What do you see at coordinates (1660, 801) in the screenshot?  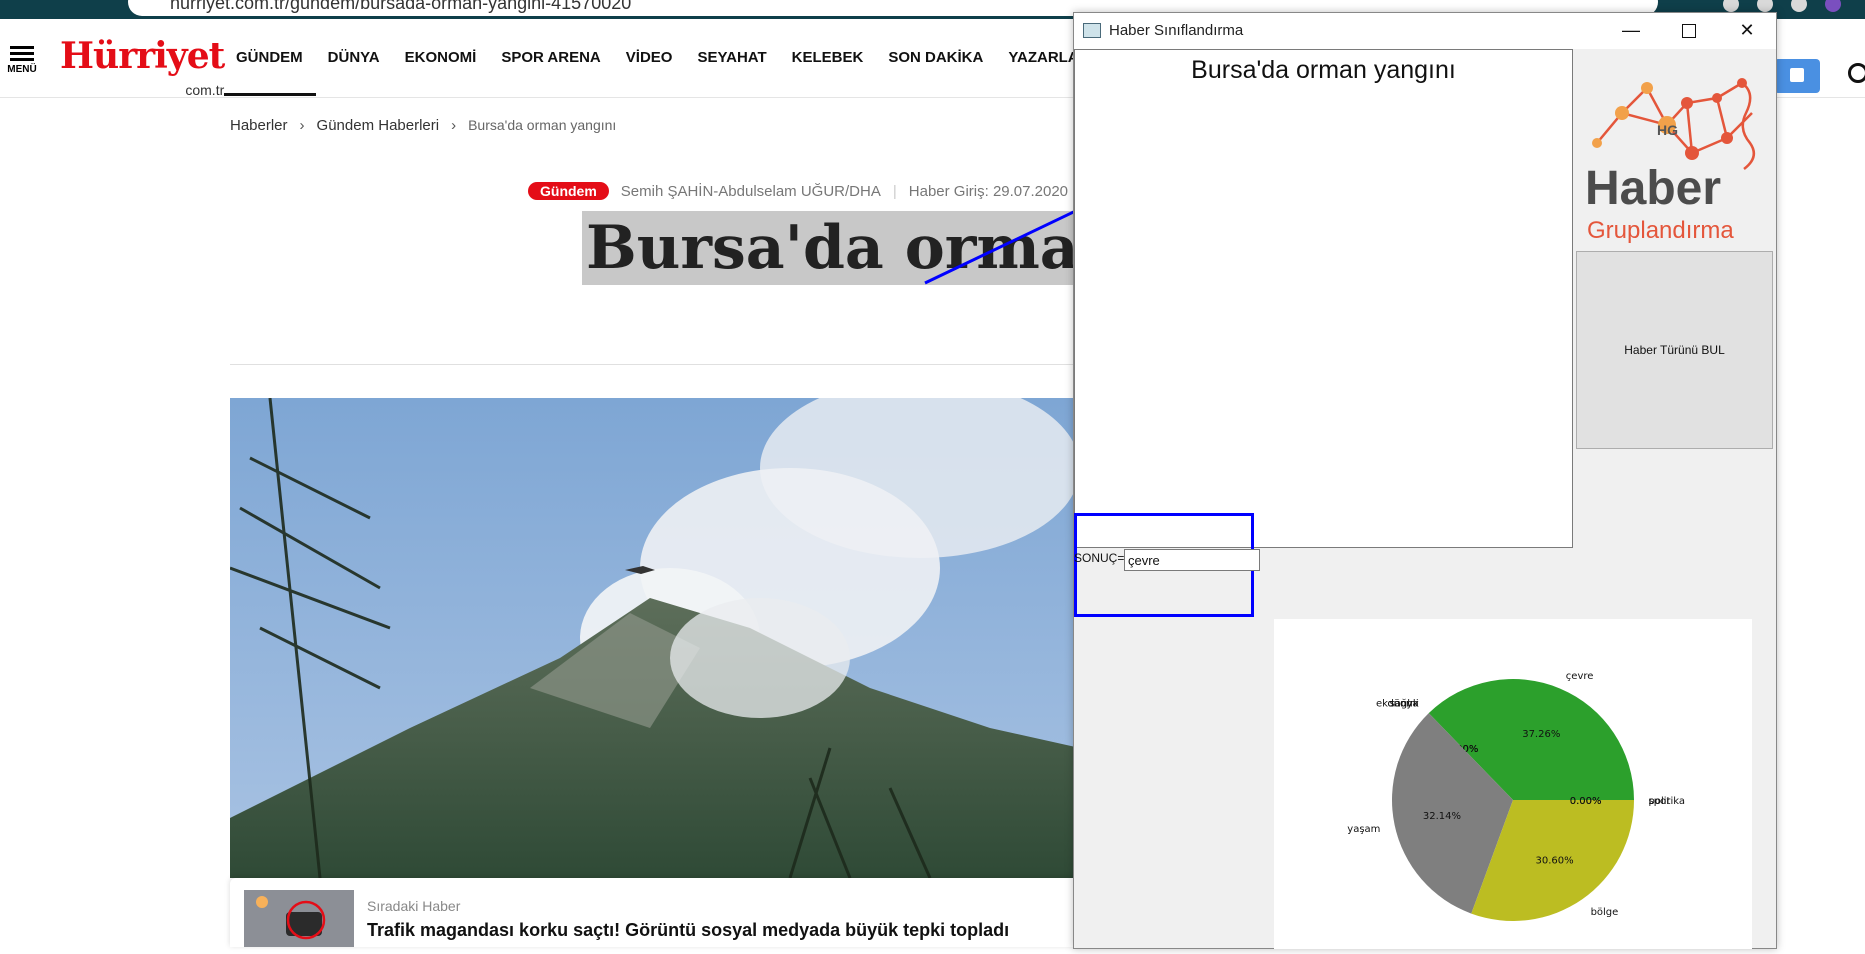 I see `pie-label-spor: spor` at bounding box center [1660, 801].